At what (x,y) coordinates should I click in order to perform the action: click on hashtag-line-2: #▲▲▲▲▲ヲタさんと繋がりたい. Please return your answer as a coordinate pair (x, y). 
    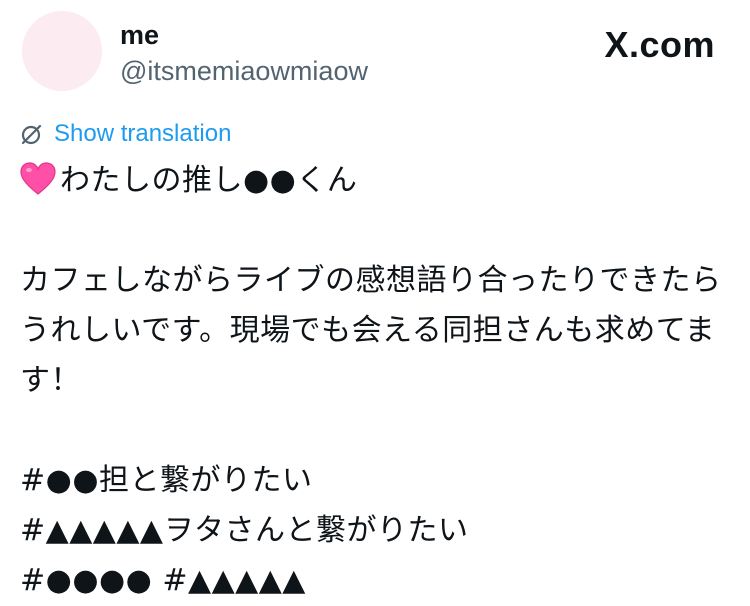
    Looking at the image, I should click on (375, 531).